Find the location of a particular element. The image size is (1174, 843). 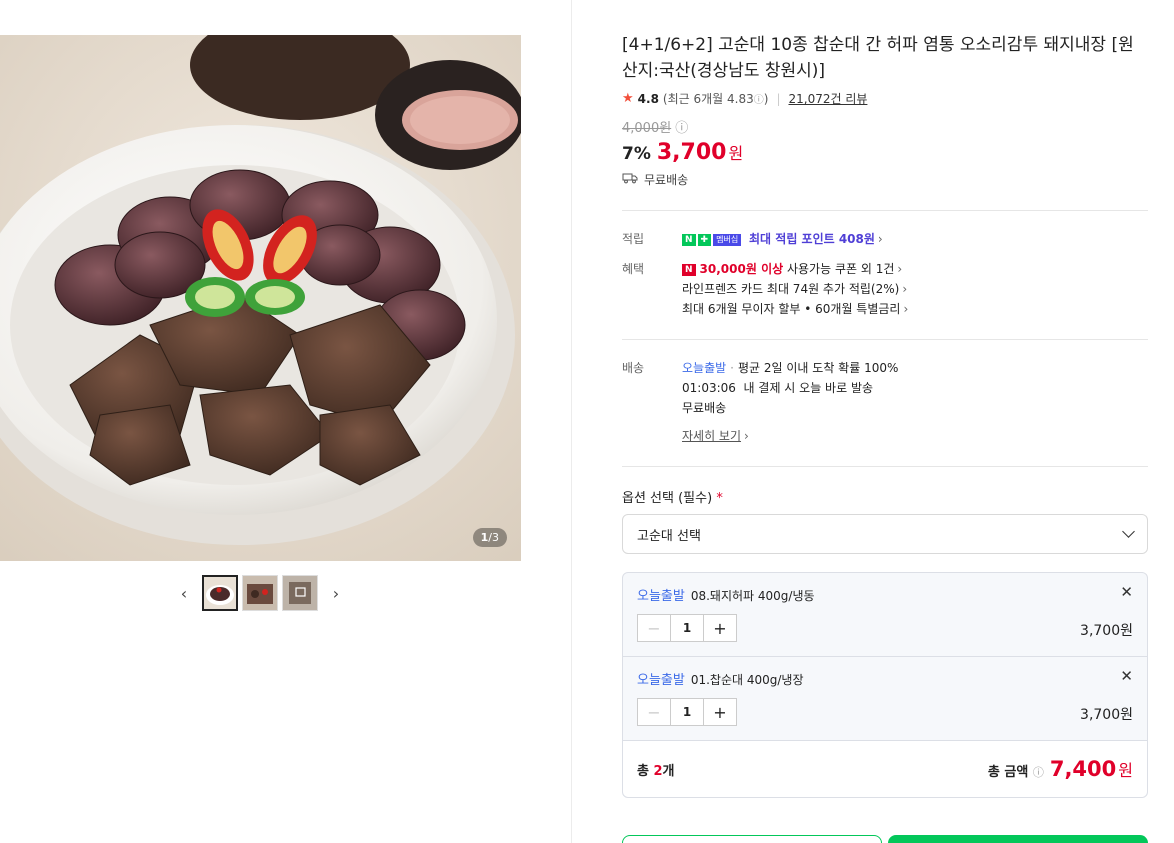

price-info-icon: ⓘ is located at coordinates (681, 126).